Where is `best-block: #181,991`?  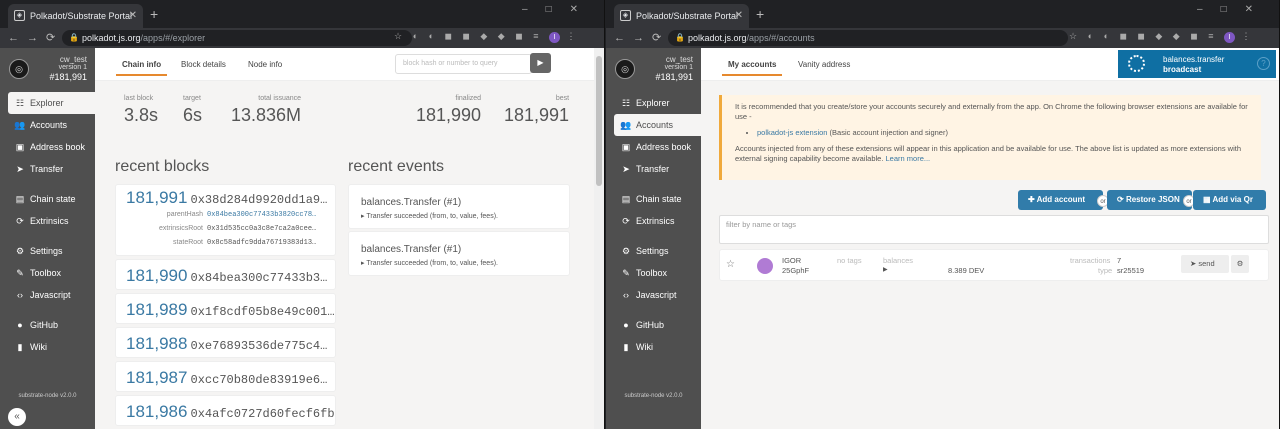
best-block: #181,991 is located at coordinates (674, 77).